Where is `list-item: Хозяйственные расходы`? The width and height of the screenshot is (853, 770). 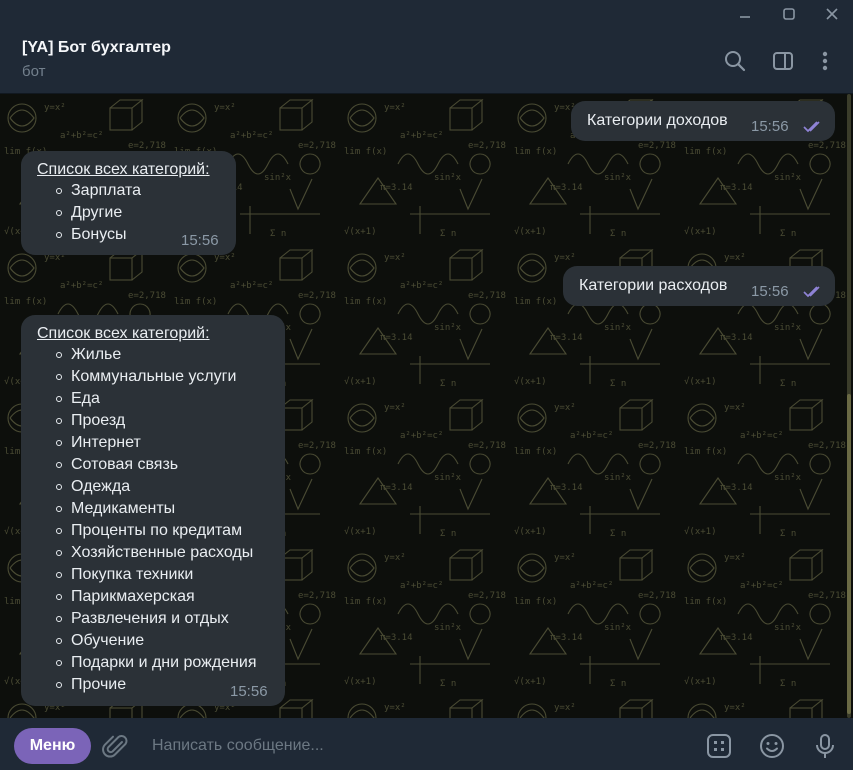 list-item: Хозяйственные расходы is located at coordinates (147, 553).